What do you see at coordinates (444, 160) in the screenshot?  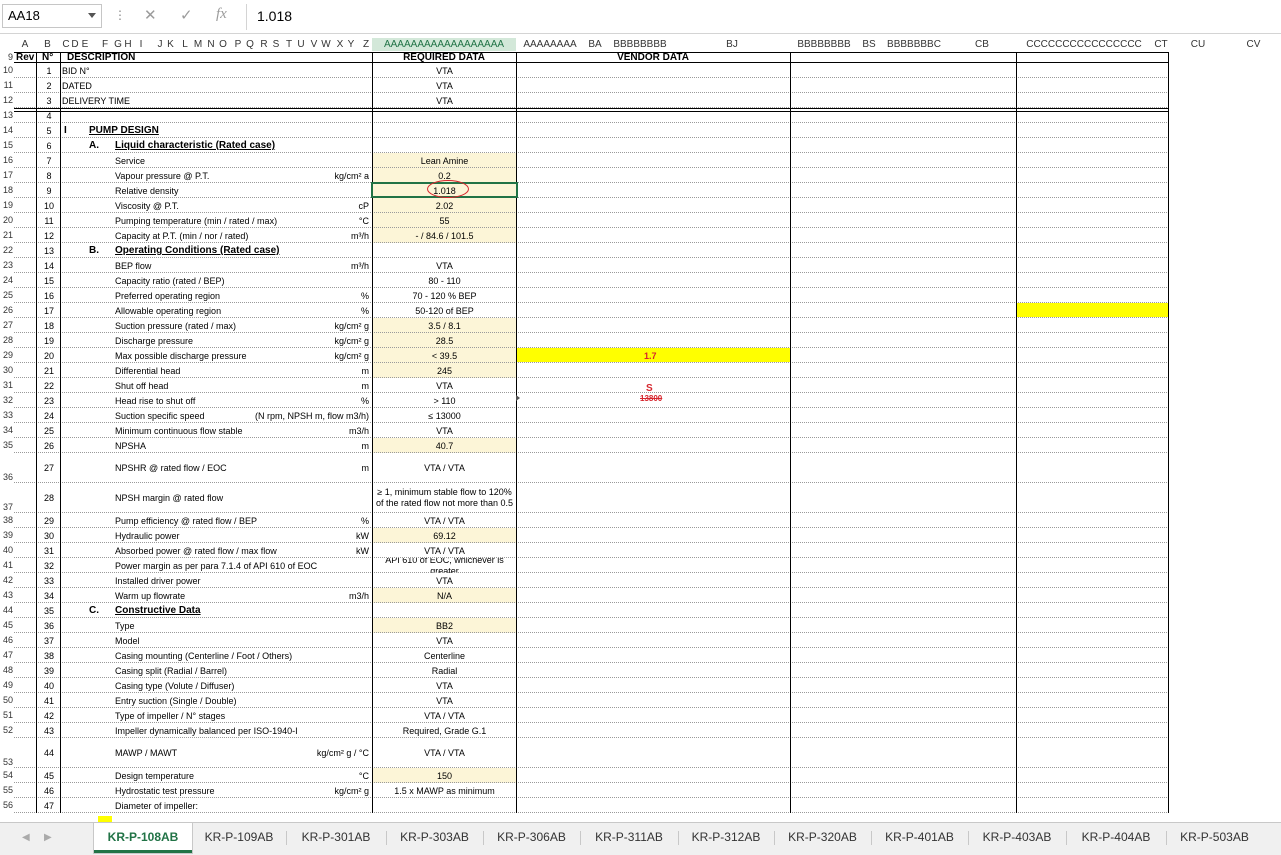 I see `required-value-cell: Lean Amine` at bounding box center [444, 160].